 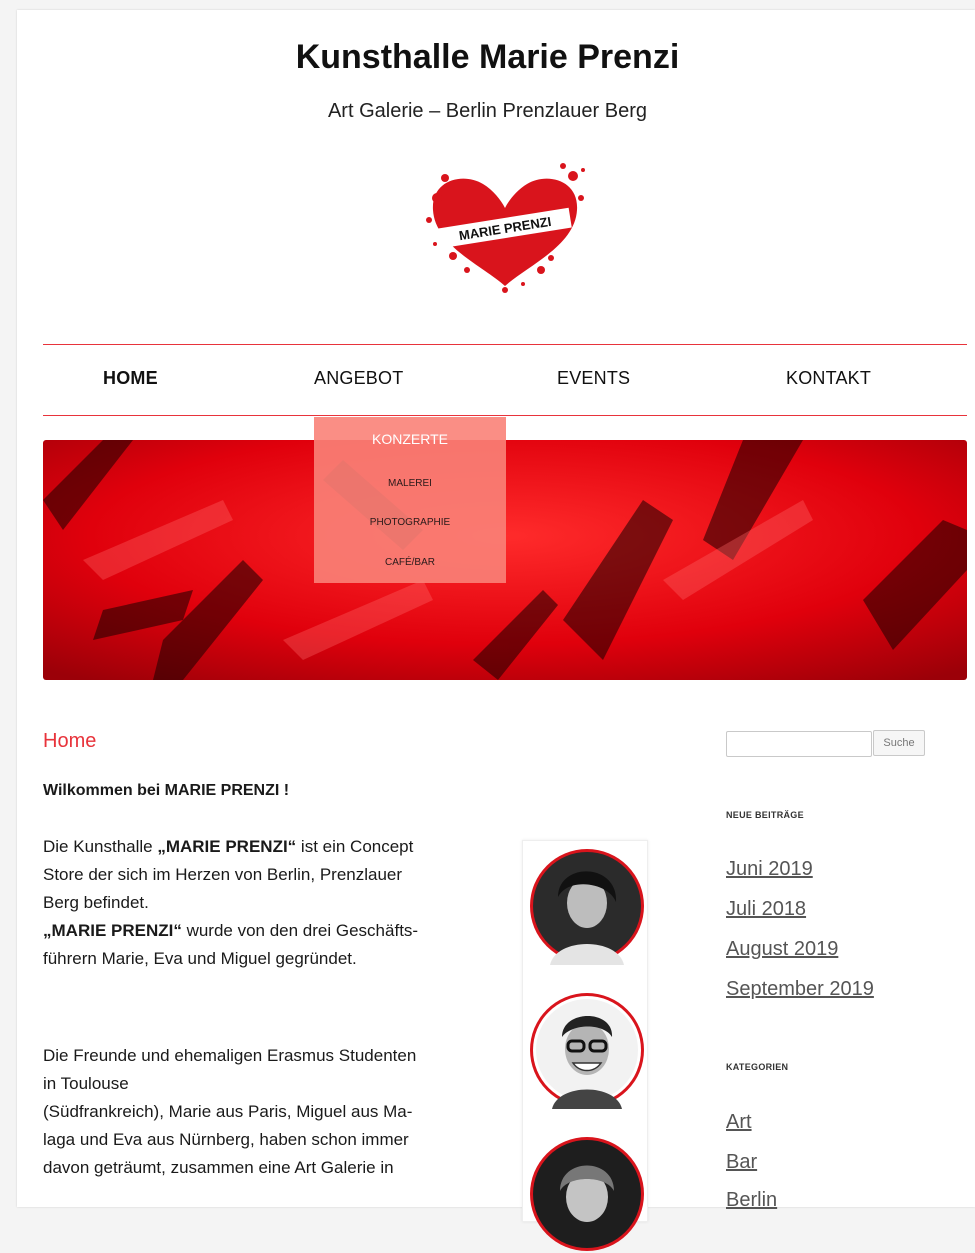 I want to click on founder-photos, so click(x=585, y=1045).